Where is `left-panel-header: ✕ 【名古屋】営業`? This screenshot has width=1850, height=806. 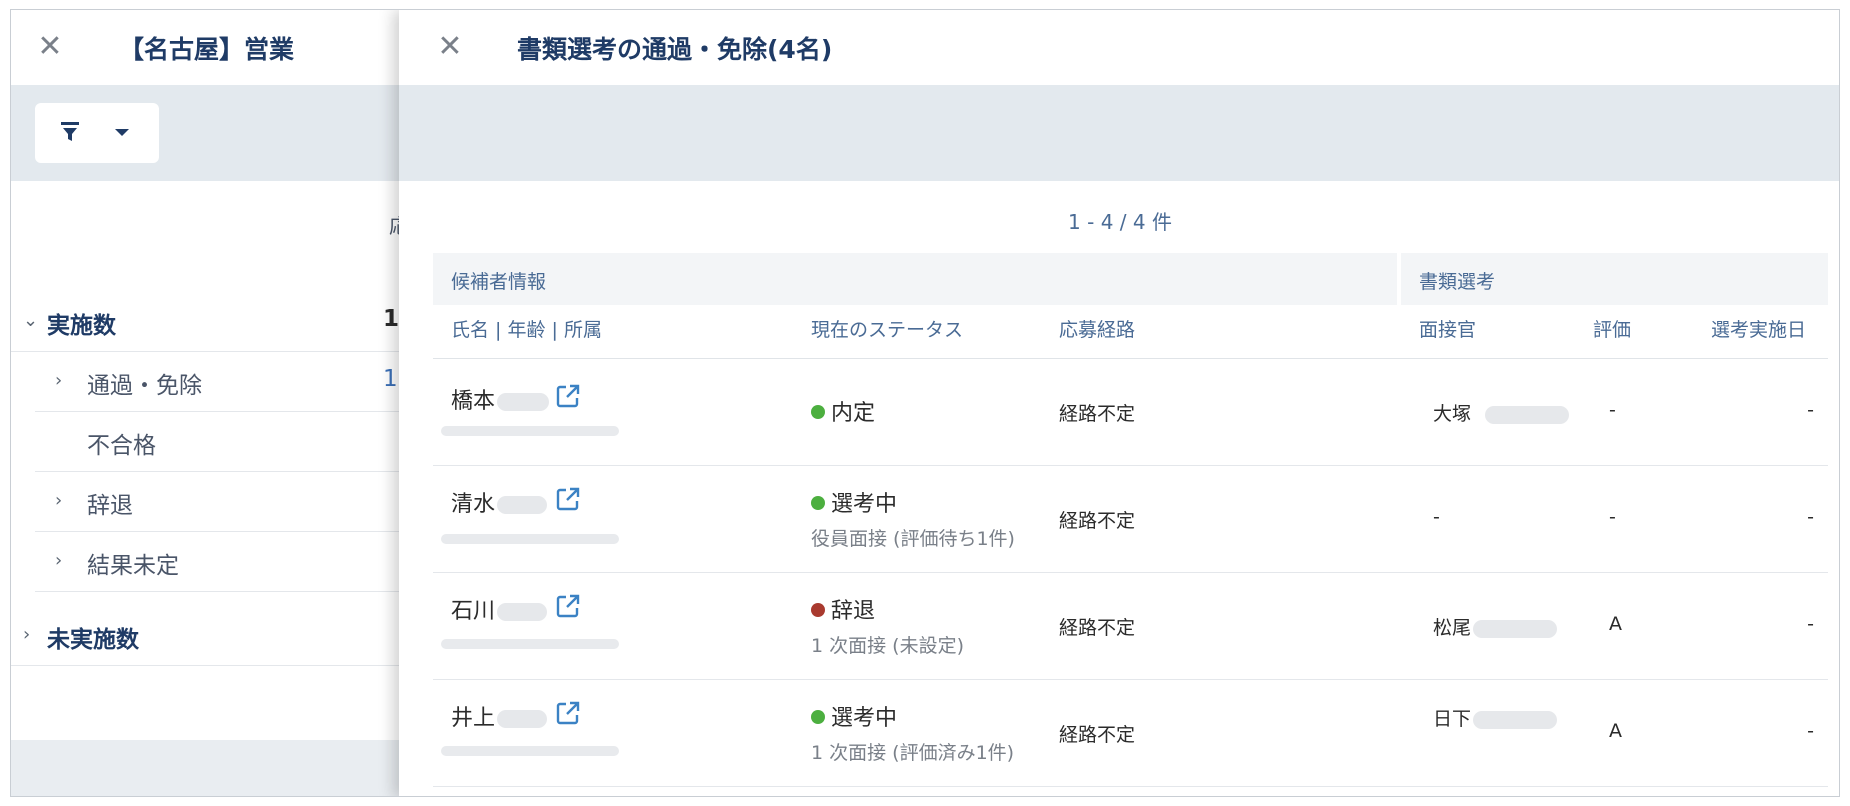 left-panel-header: ✕ 【名古屋】営業 is located at coordinates (211, 47).